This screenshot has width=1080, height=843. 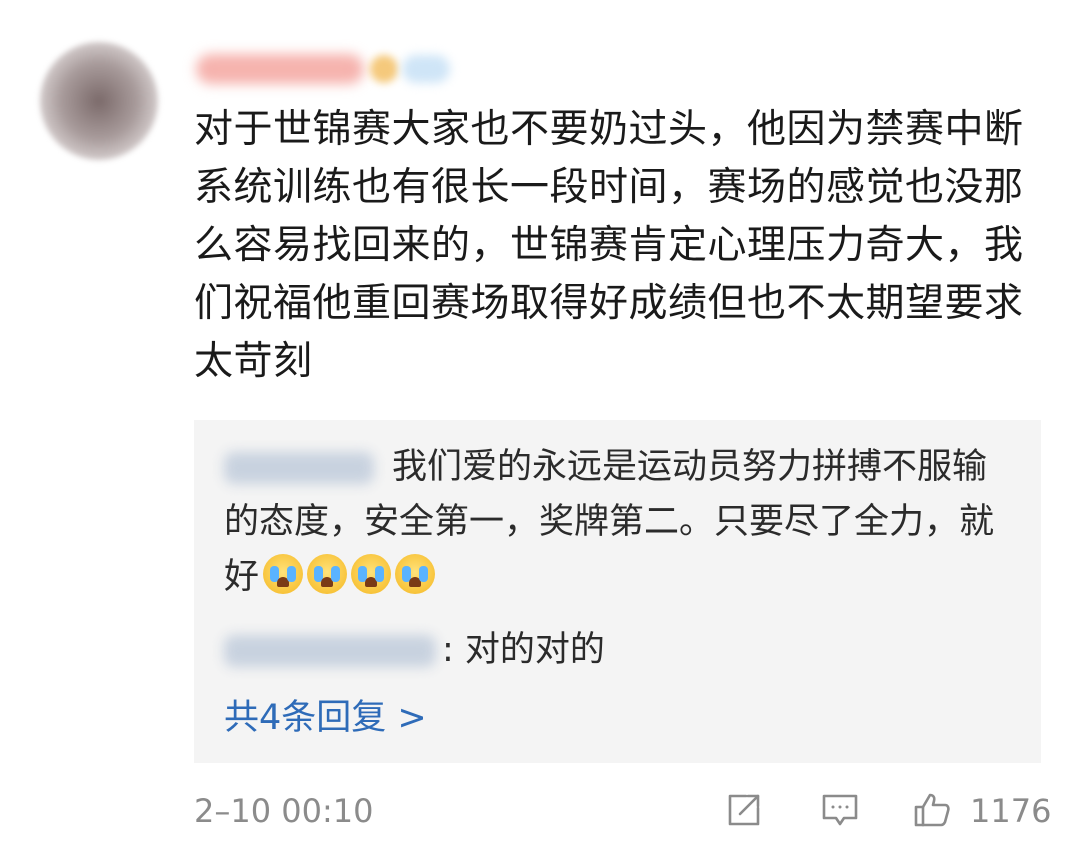 I want to click on comment-footer: 2–10 00:10 1176, so click(x=540, y=811).